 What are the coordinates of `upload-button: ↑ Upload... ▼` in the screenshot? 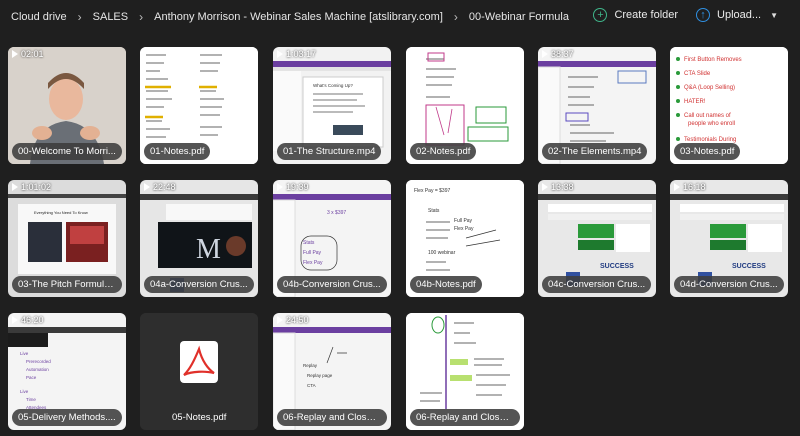 It's located at (737, 15).